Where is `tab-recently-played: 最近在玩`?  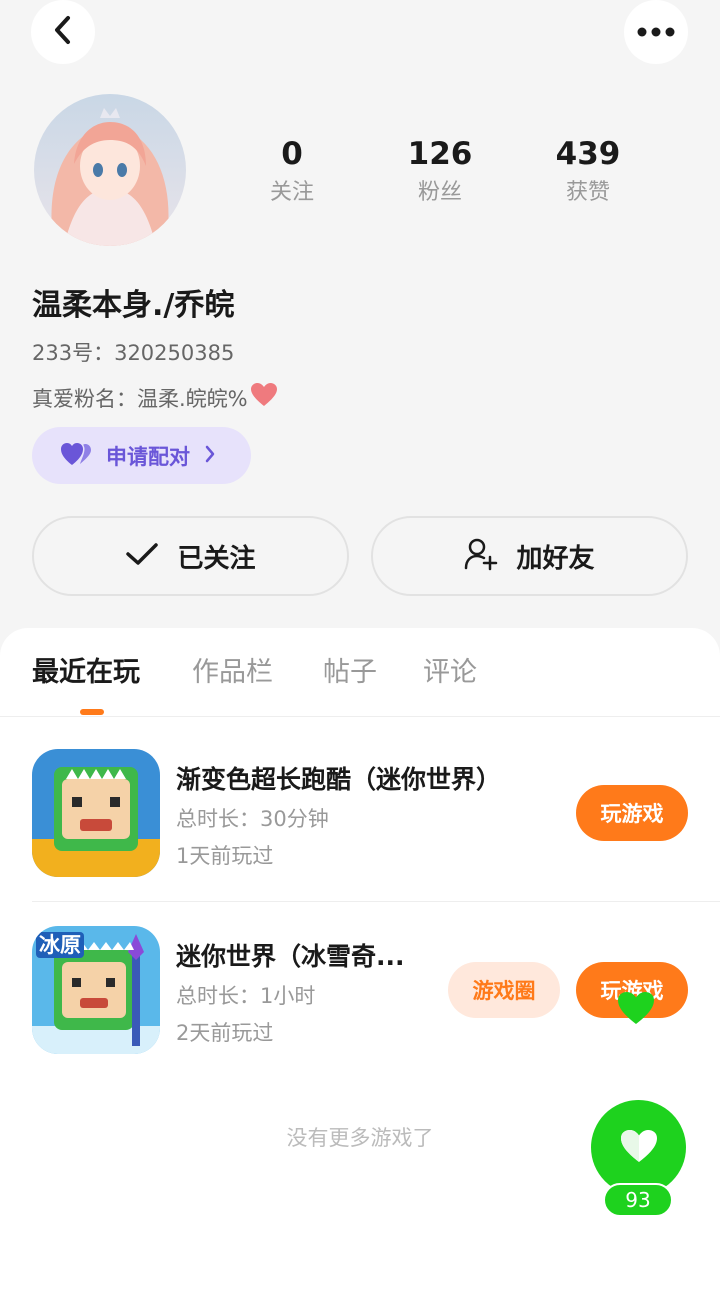 tab-recently-played: 最近在玩 is located at coordinates (86, 669).